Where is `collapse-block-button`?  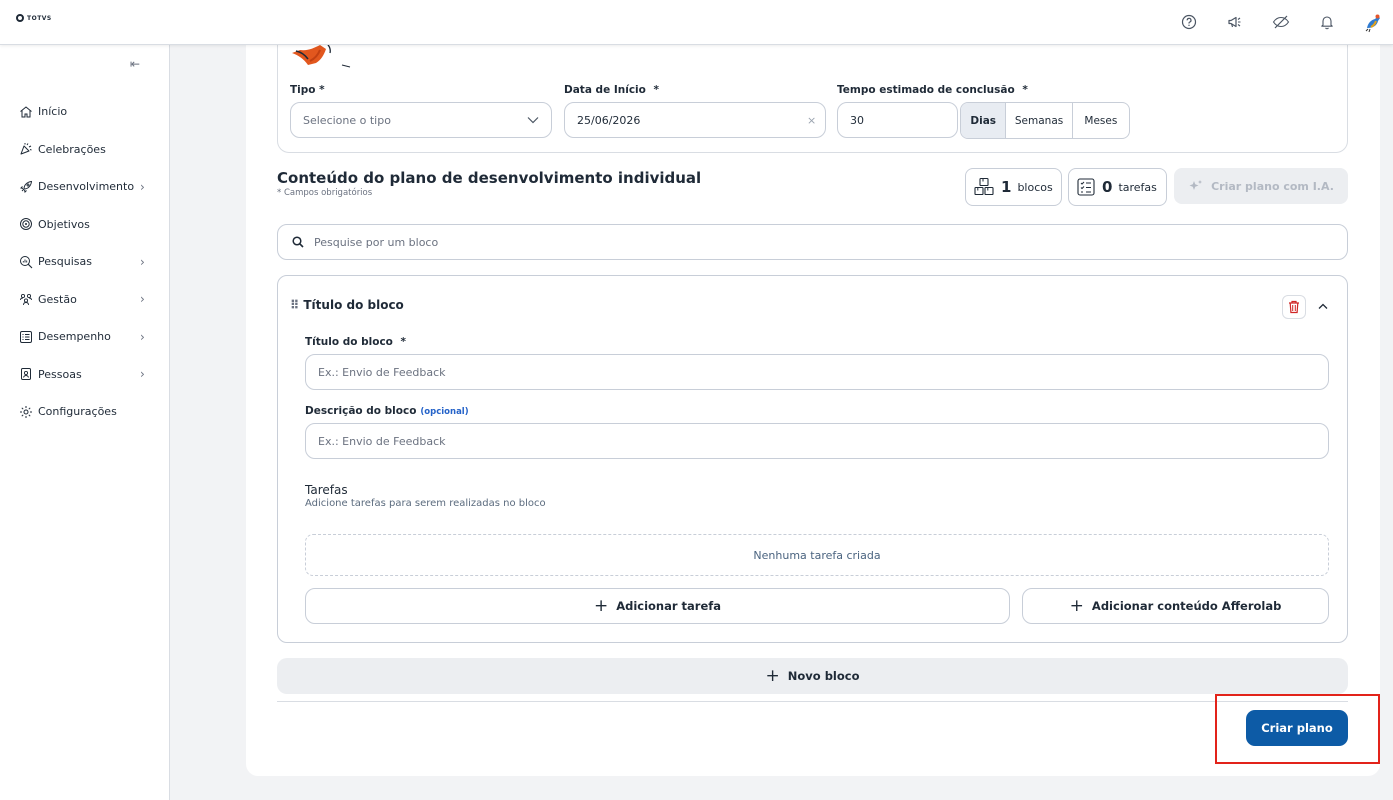
collapse-block-button is located at coordinates (1323, 306).